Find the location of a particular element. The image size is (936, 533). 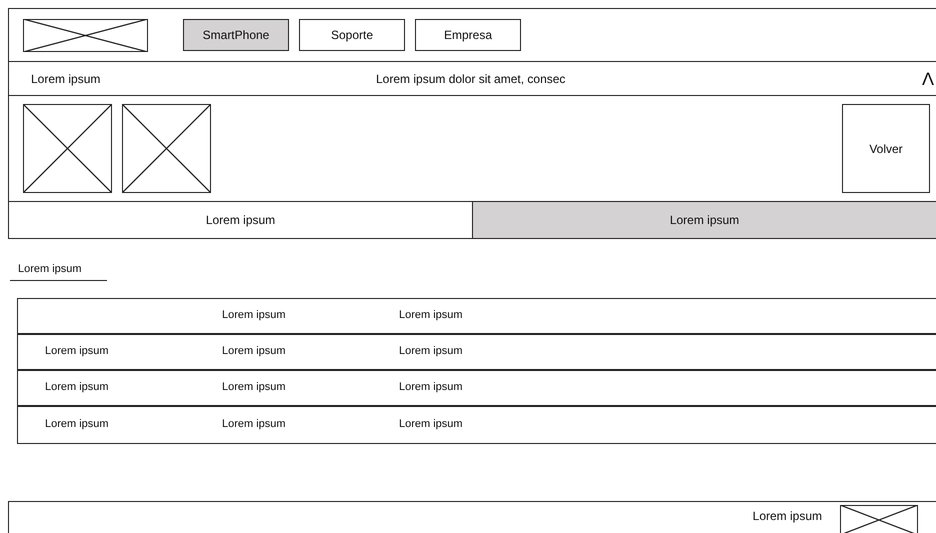

nav-tab: Empresa is located at coordinates (468, 35).